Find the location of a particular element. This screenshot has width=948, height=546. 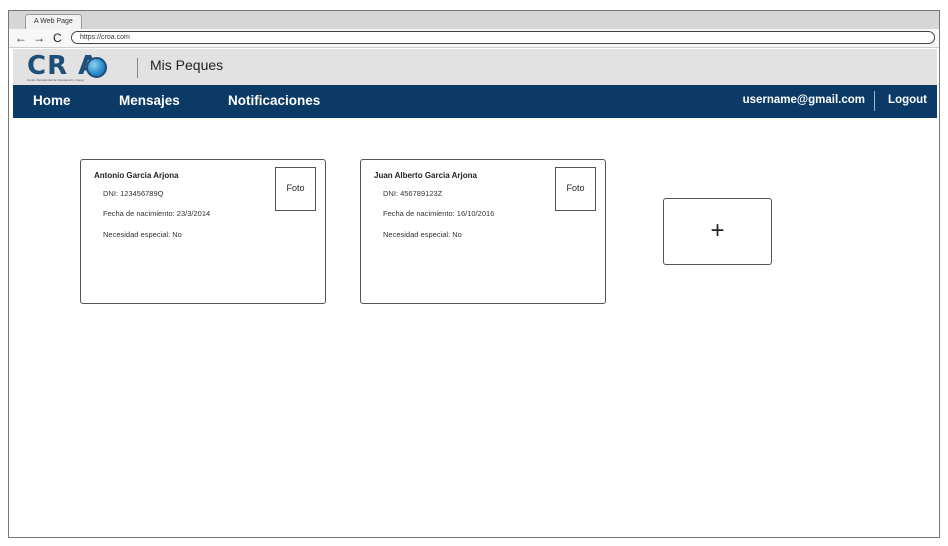

nav-item-home: Home is located at coordinates (52, 100).